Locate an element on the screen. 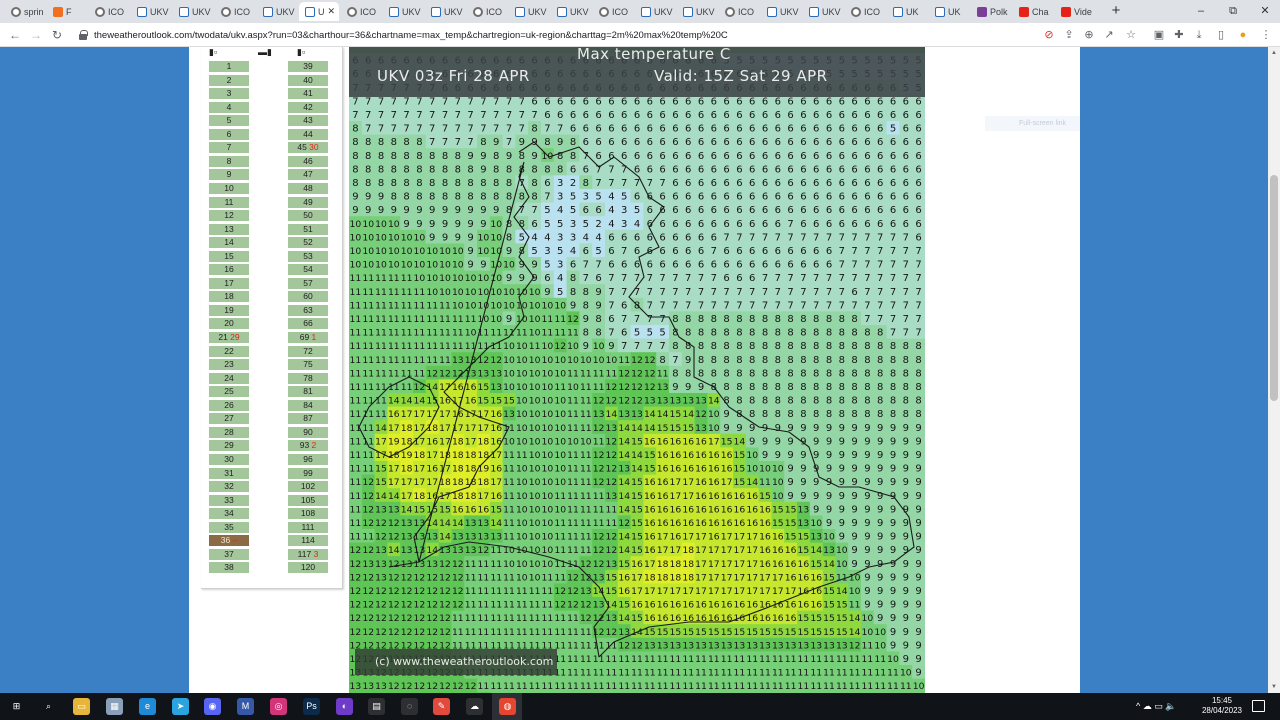 This screenshot has height=720, width=1280. browser-tab: sprin is located at coordinates (25, 11).